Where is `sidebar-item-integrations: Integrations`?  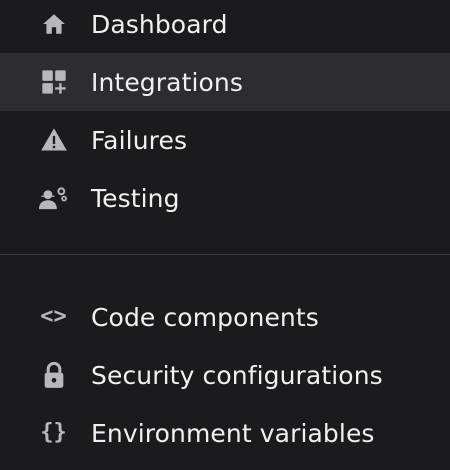
sidebar-item-integrations: Integrations is located at coordinates (225, 82).